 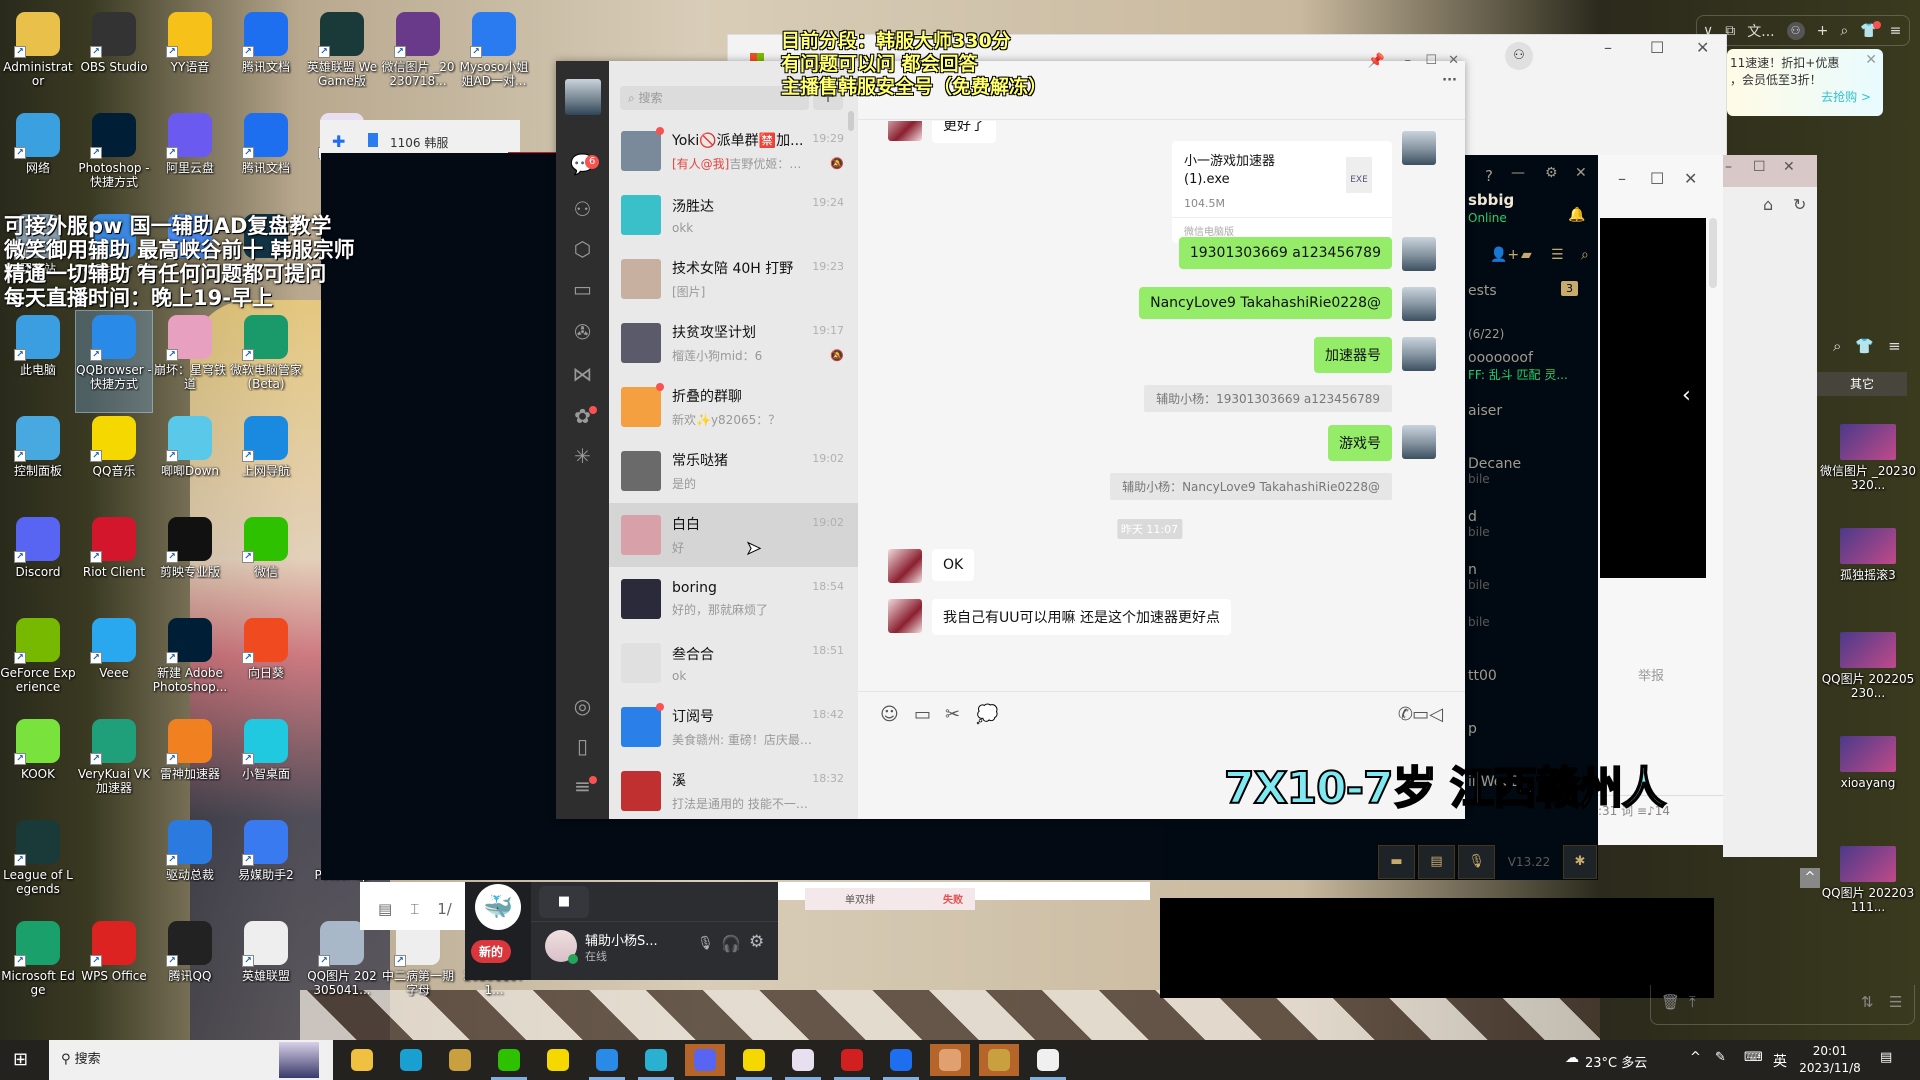 What do you see at coordinates (38, 866) in the screenshot?
I see `desktop-icon-lol: ↗ League of Legends` at bounding box center [38, 866].